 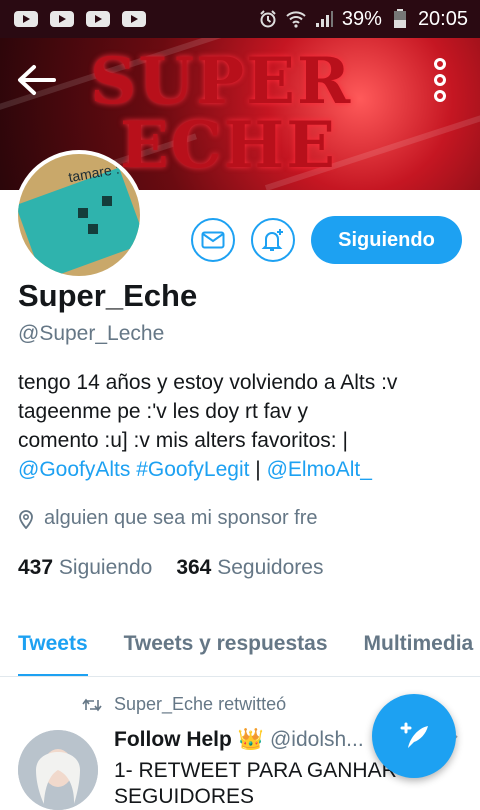 What do you see at coordinates (181, 518) in the screenshot?
I see `location-text: alguien que sea mi sponsor fre` at bounding box center [181, 518].